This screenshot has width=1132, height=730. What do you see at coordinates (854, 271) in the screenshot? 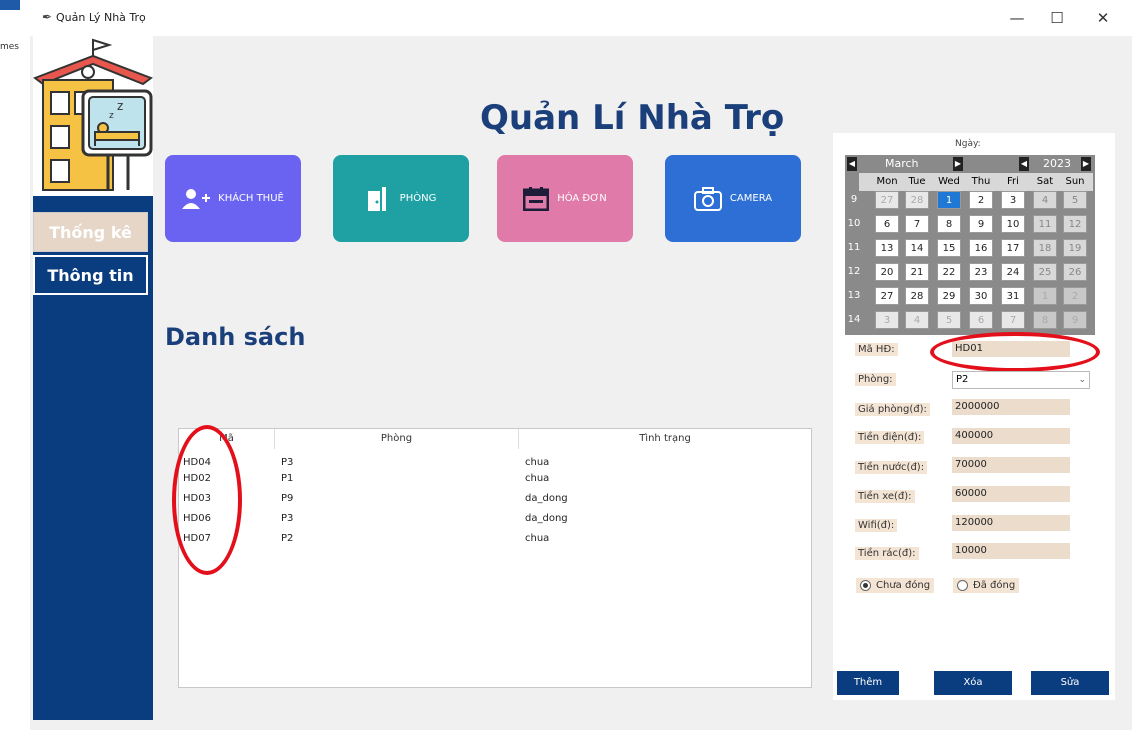
I see `week-number: 12` at bounding box center [854, 271].